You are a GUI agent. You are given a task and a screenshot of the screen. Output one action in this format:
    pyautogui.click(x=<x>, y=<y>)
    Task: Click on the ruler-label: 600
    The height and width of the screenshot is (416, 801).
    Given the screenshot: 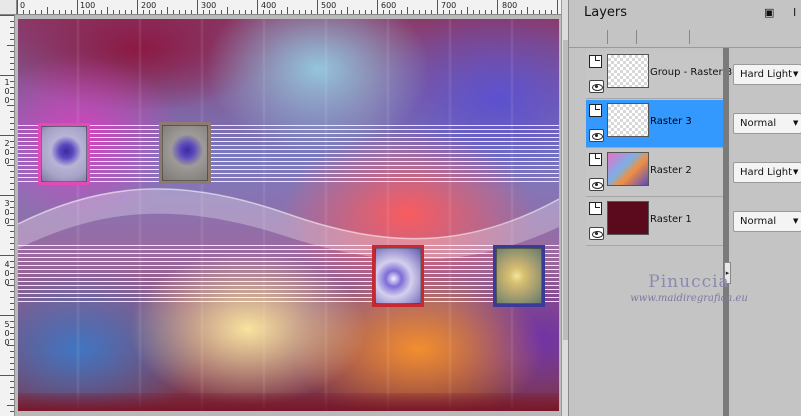 What is the action you would take?
    pyautogui.click(x=389, y=5)
    